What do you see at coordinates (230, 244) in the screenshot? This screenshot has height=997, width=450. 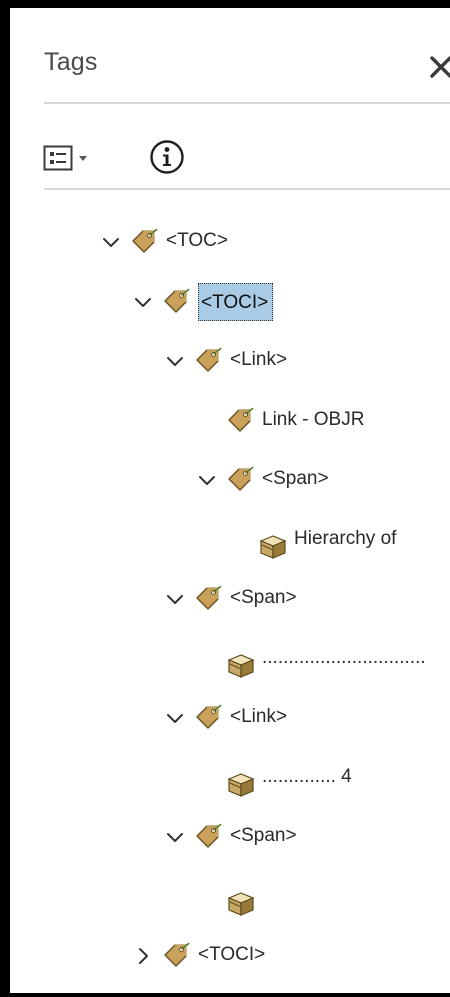 I see `tree-node: <TOC>` at bounding box center [230, 244].